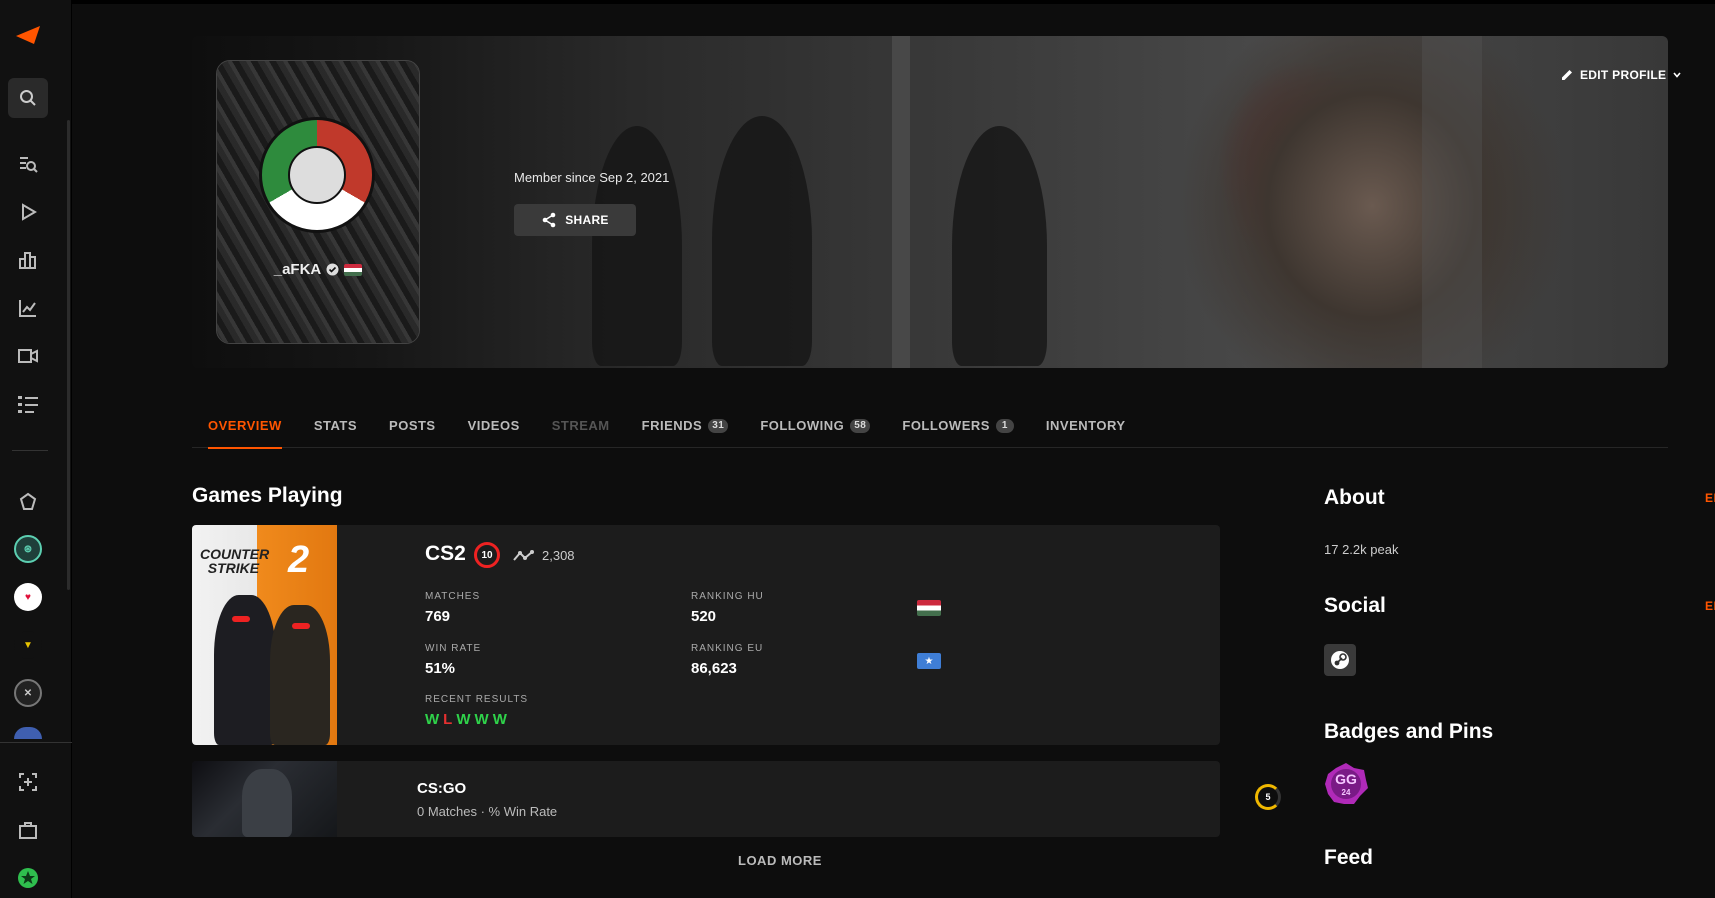 This screenshot has width=1715, height=898. I want to click on matches-value: 769, so click(438, 616).